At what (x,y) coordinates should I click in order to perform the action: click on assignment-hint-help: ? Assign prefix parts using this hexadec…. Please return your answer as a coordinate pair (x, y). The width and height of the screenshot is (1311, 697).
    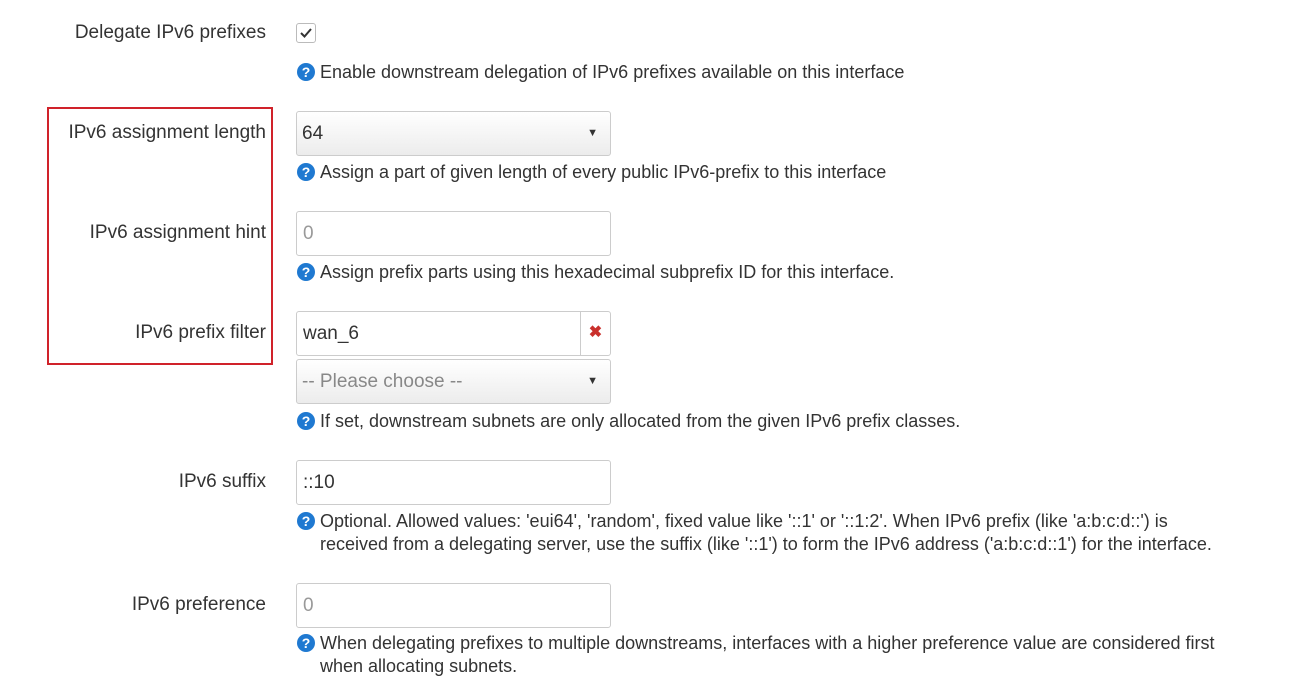
    Looking at the image, I should click on (595, 272).